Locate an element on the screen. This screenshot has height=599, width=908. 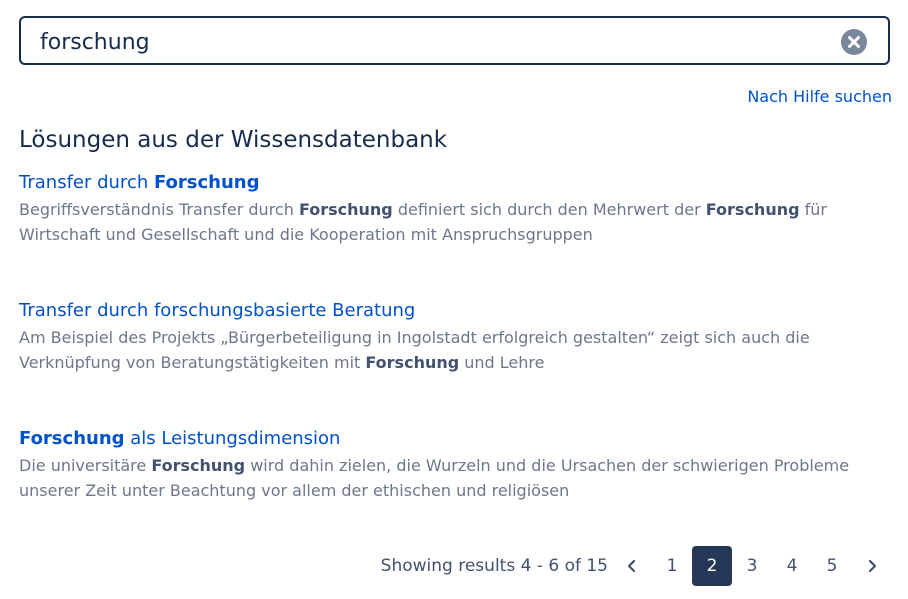
result-title-link: Transfer durch Forschung is located at coordinates (139, 182).